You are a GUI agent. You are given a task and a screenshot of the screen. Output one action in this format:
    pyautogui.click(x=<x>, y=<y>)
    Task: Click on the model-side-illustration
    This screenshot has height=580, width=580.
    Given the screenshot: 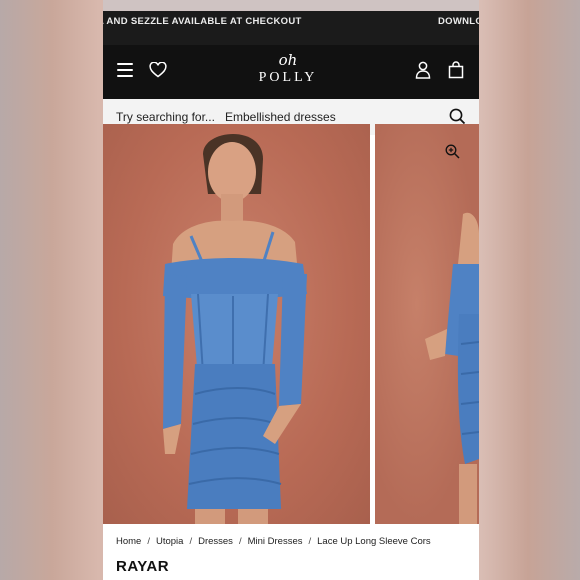 What is the action you would take?
    pyautogui.click(x=452, y=368)
    